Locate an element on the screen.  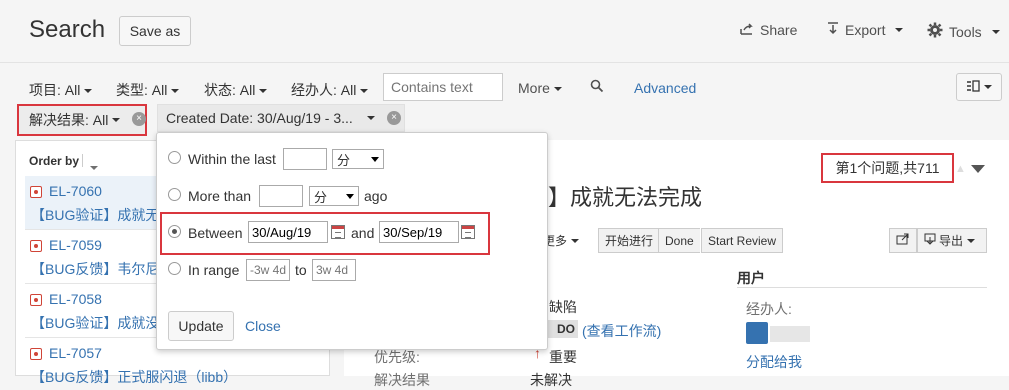
issue-key: EL-7059 is located at coordinates (75, 245).